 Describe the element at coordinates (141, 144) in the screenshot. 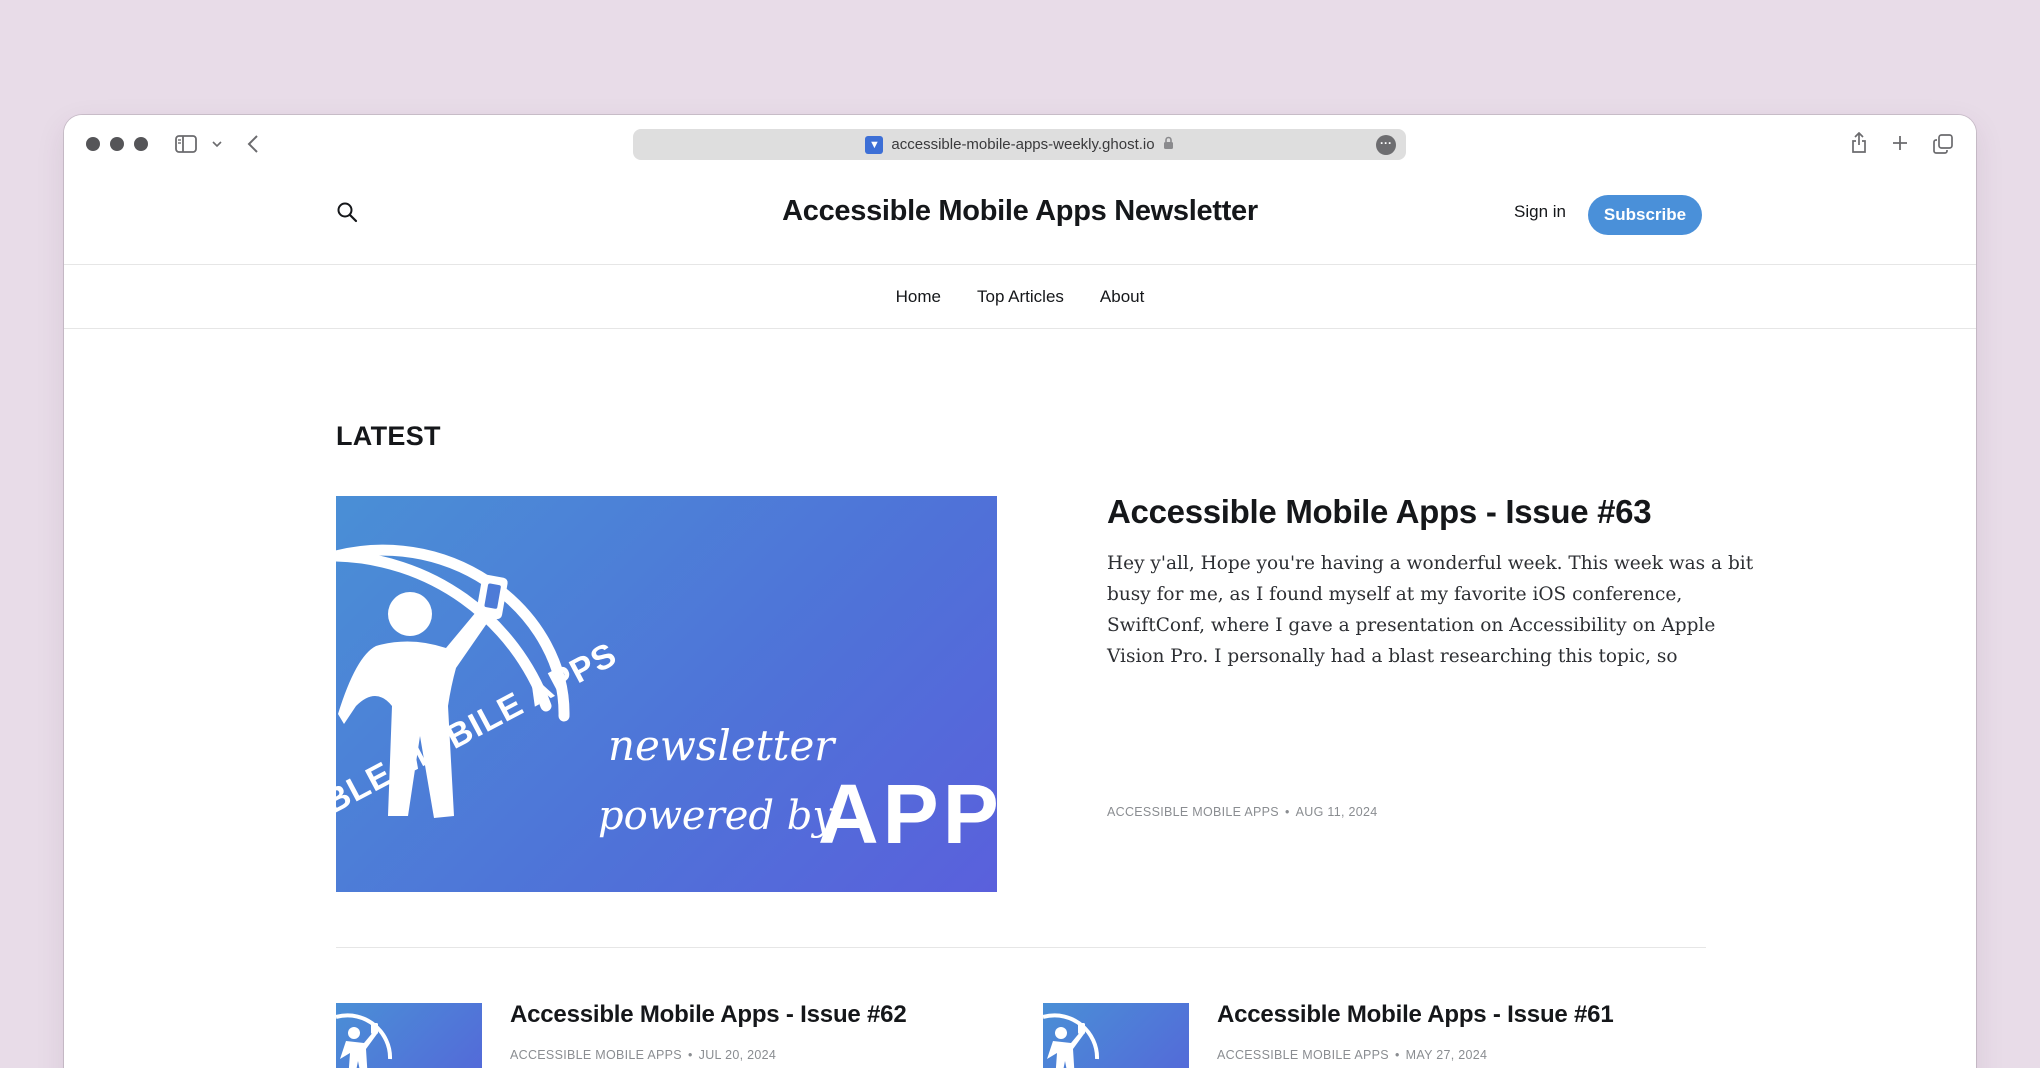

I see `zoom-window-button` at that location.